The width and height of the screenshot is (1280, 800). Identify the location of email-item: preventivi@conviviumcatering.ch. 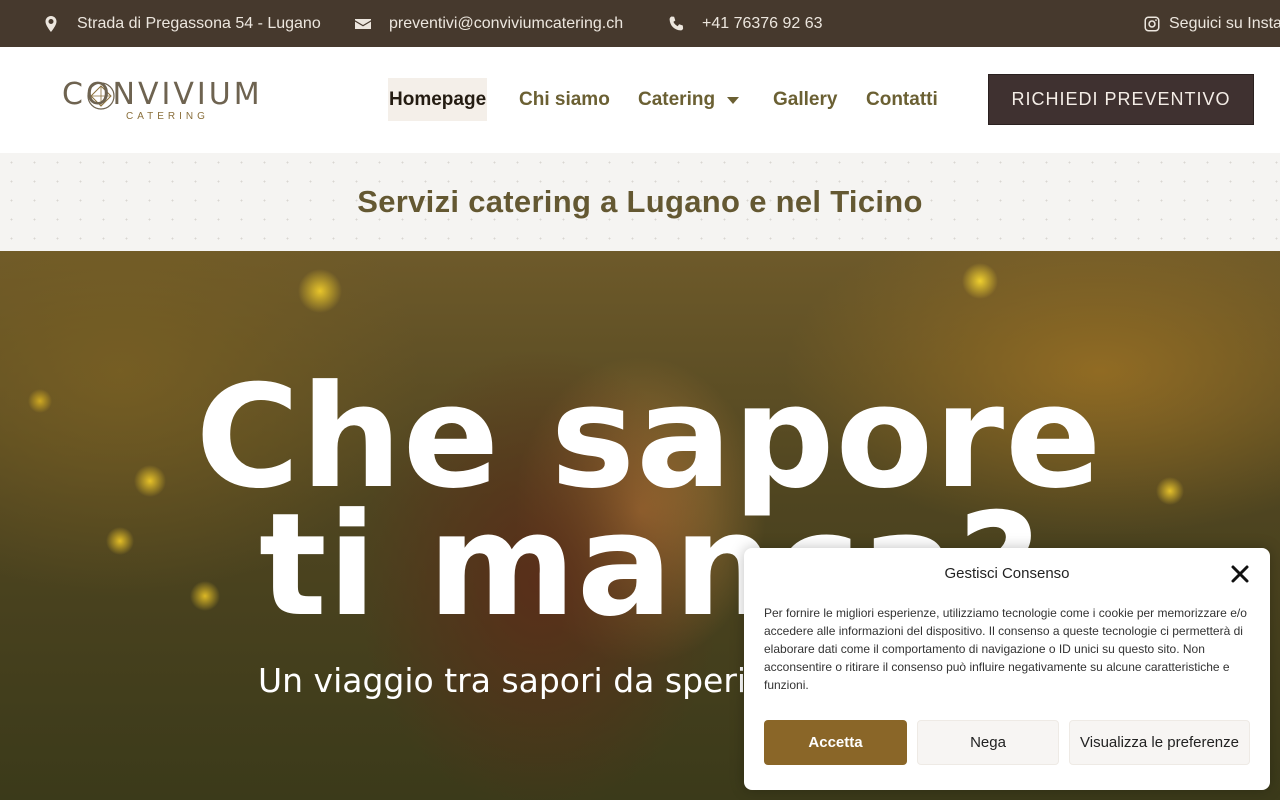
(489, 23).